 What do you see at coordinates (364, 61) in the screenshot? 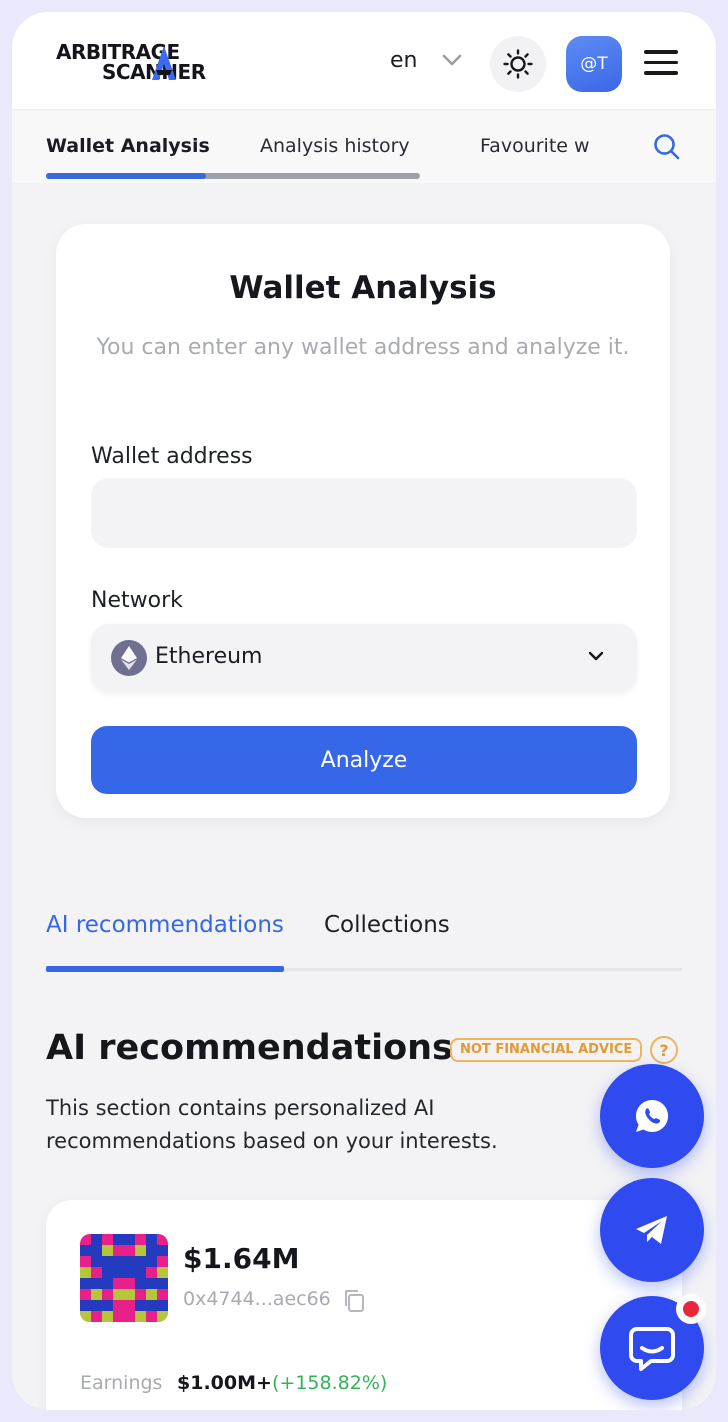
I see `top-header: ARBITRAGE SCANNER en @T` at bounding box center [364, 61].